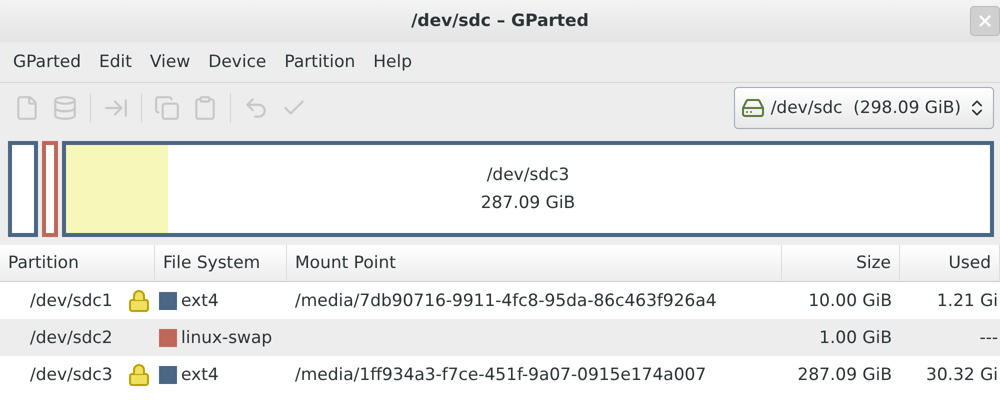 The width and height of the screenshot is (1000, 400). What do you see at coordinates (506, 300) in the screenshot?
I see `table-cell-text: /media/7db90716-9911-4fc8-95da-86c463f926a4` at bounding box center [506, 300].